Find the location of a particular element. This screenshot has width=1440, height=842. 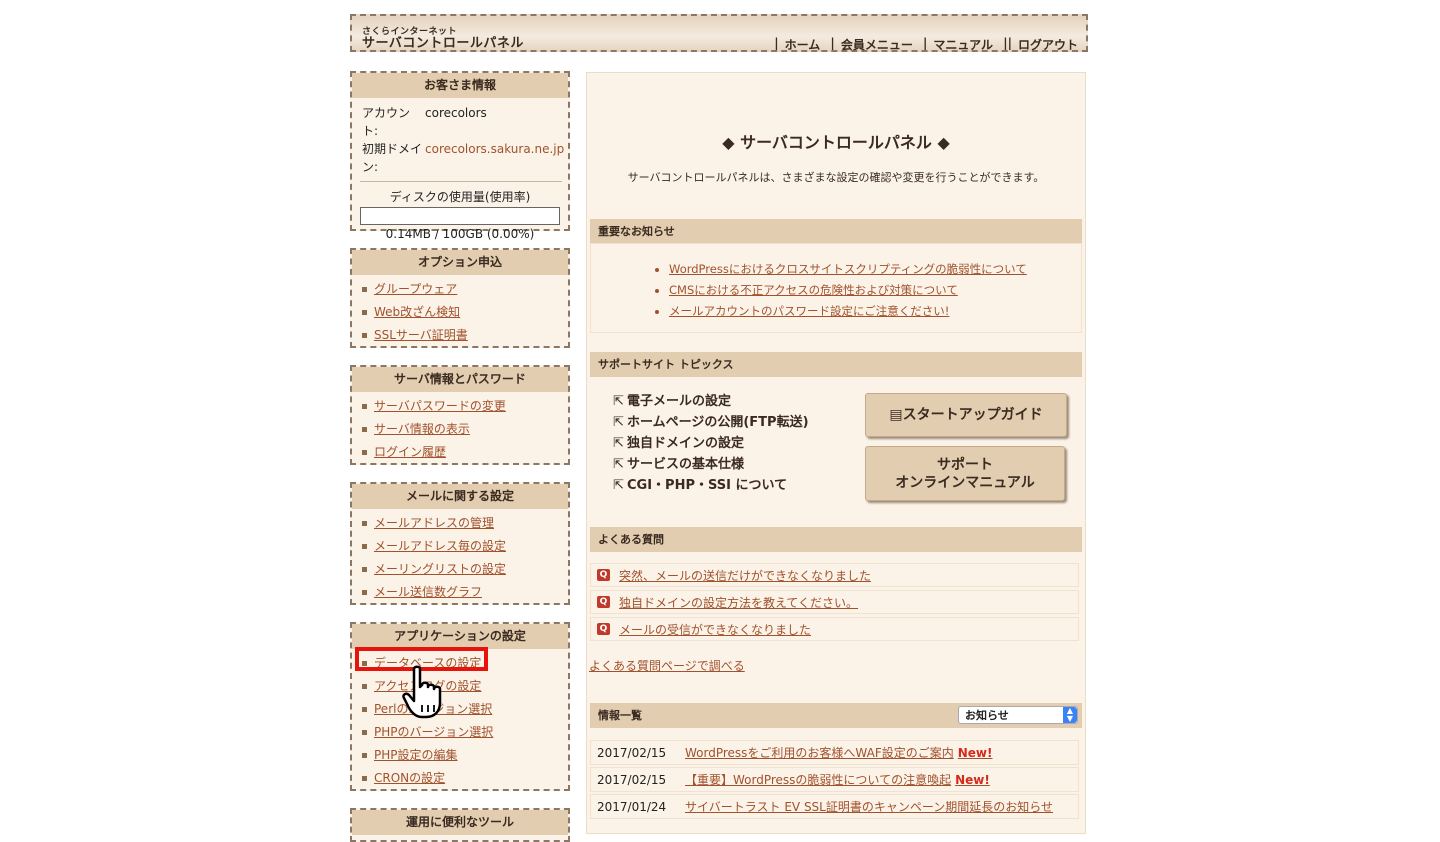

logo-title: サーバコントロールパネル is located at coordinates (443, 43).